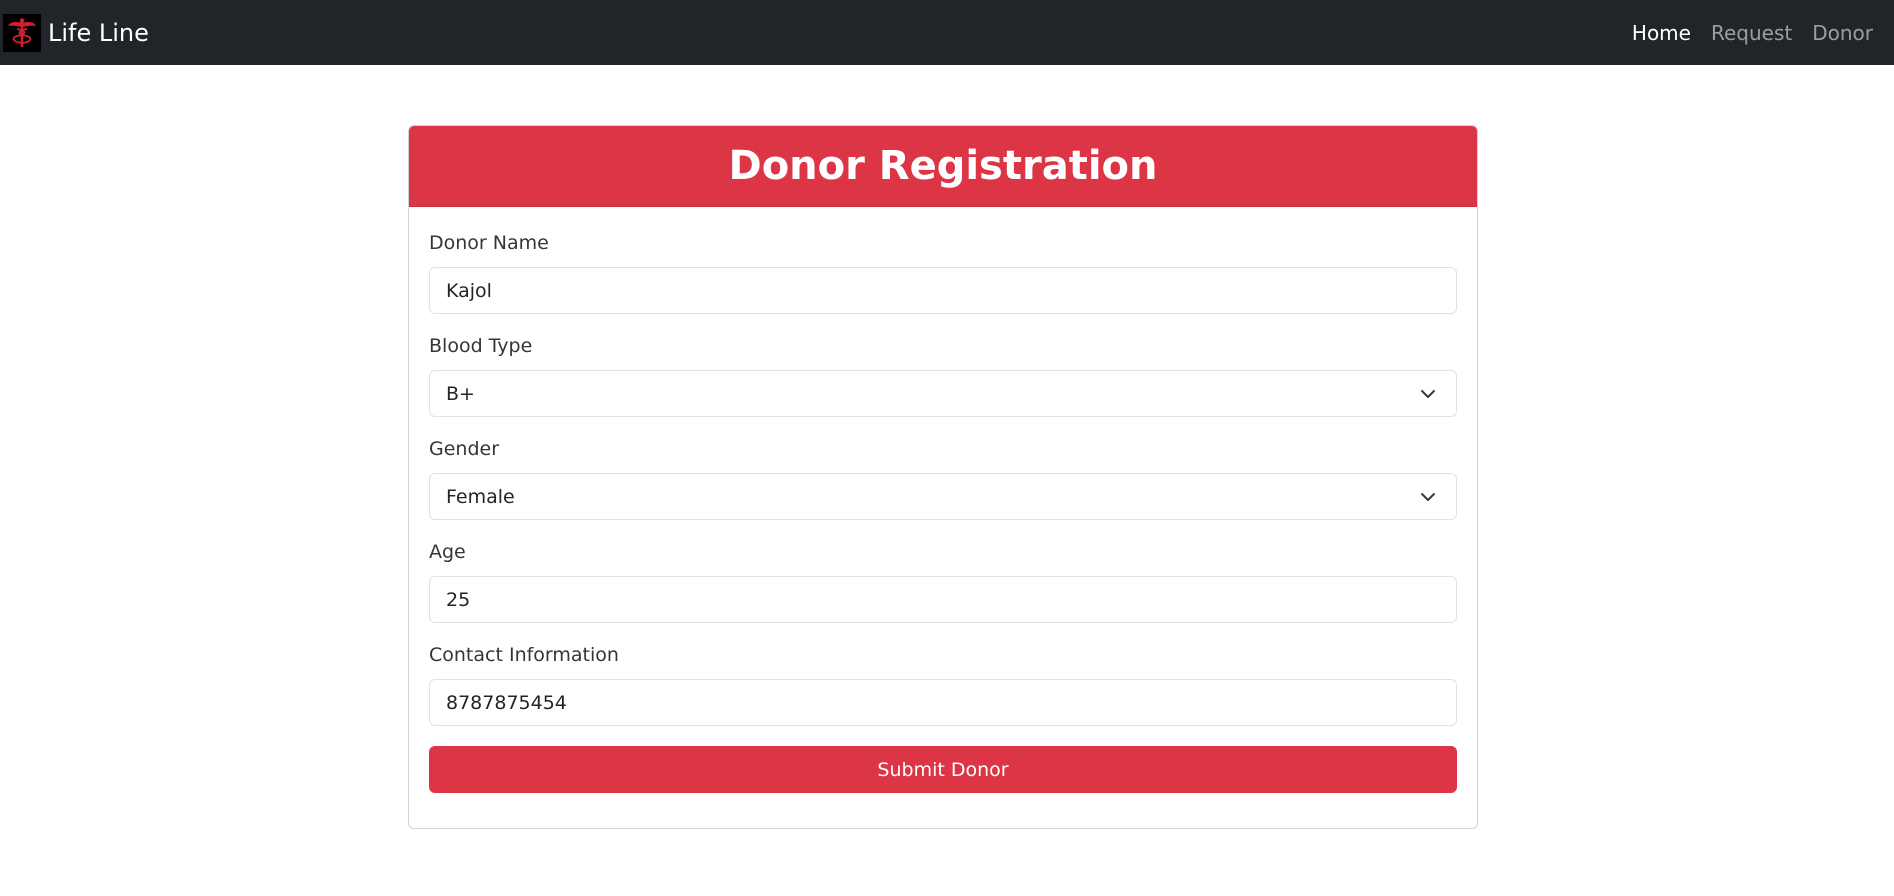 The image size is (1894, 896). Describe the element at coordinates (469, 290) in the screenshot. I see `donor-name-value: Kajol` at that location.